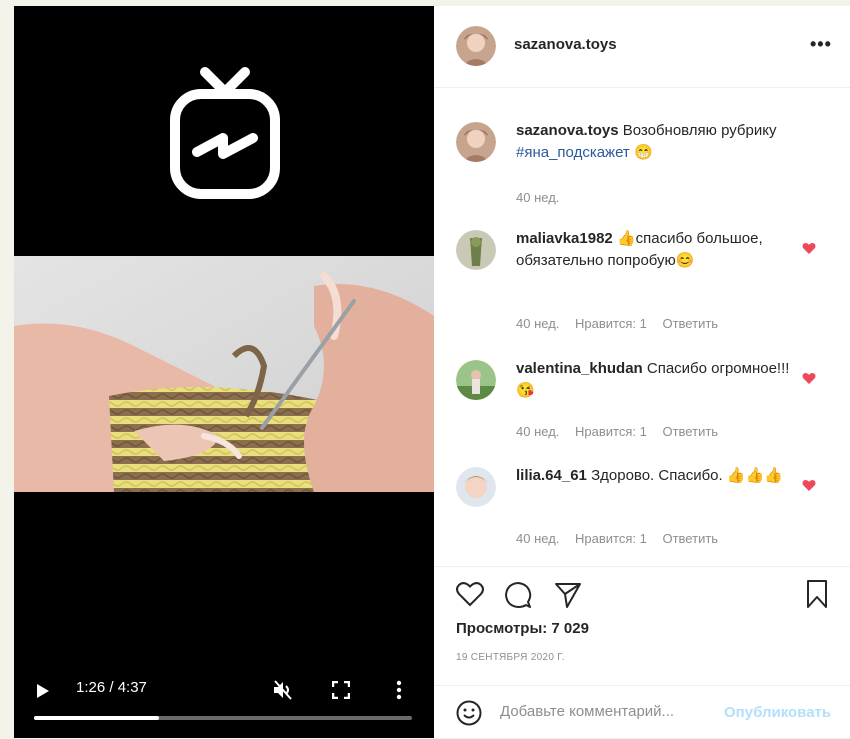  I want to click on comment-icon, so click(518, 595).